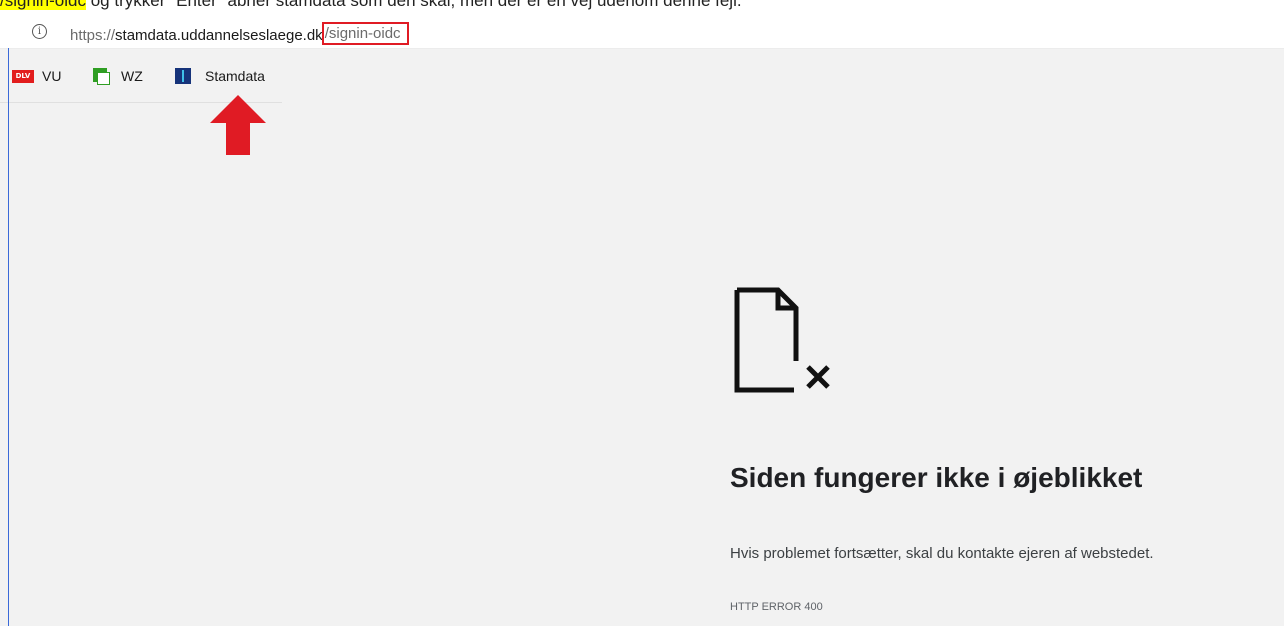 The height and width of the screenshot is (626, 1284). I want to click on url-scheme: https://, so click(93, 35).